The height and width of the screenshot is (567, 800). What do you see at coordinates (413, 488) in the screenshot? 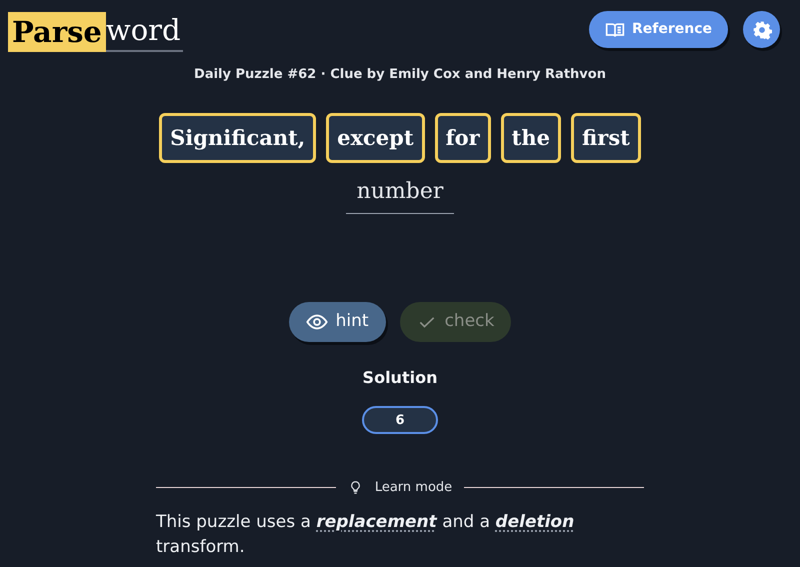
I see `learn-mode-label: Learn mode` at bounding box center [413, 488].